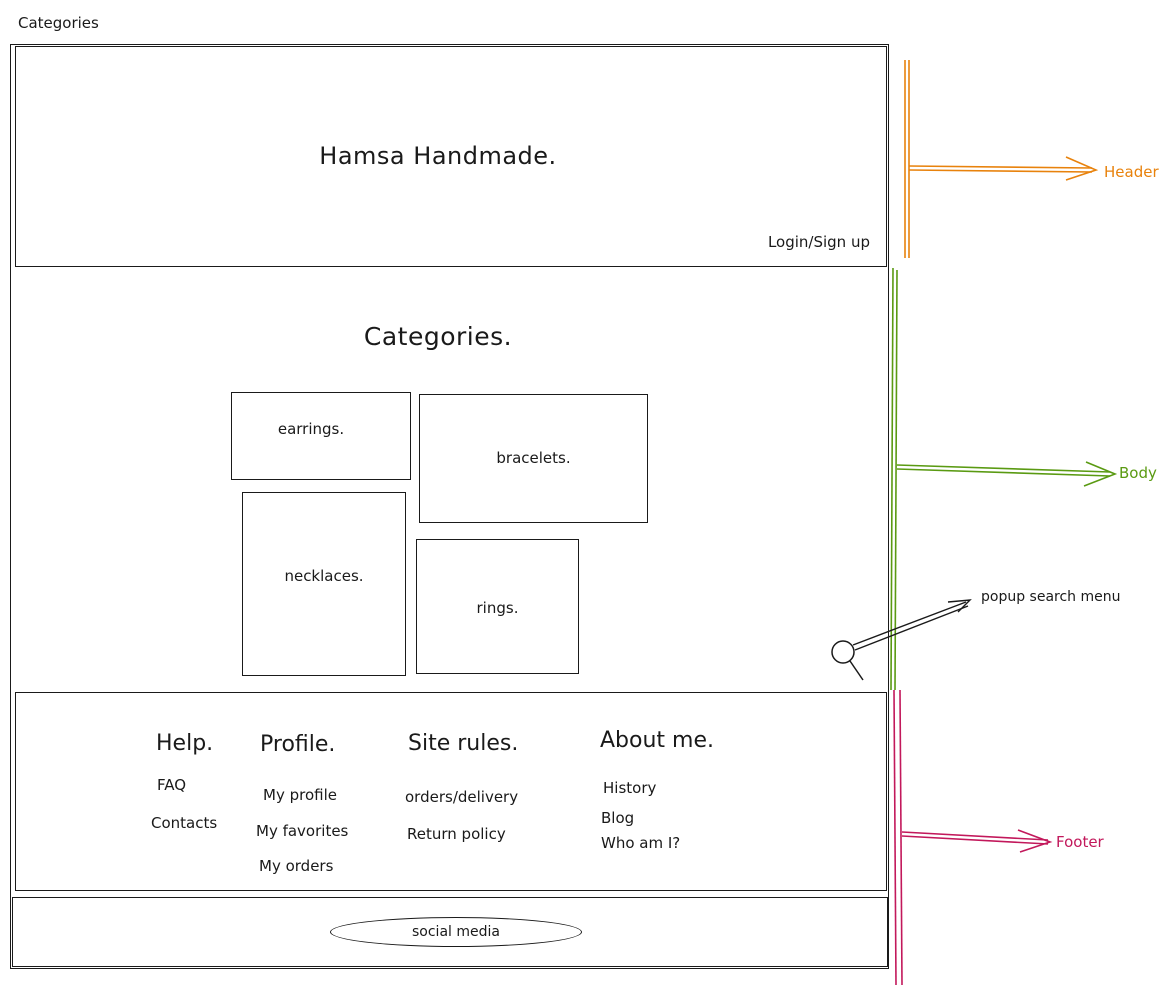  I want to click on search-annotation-label: popup search menu, so click(1051, 597).